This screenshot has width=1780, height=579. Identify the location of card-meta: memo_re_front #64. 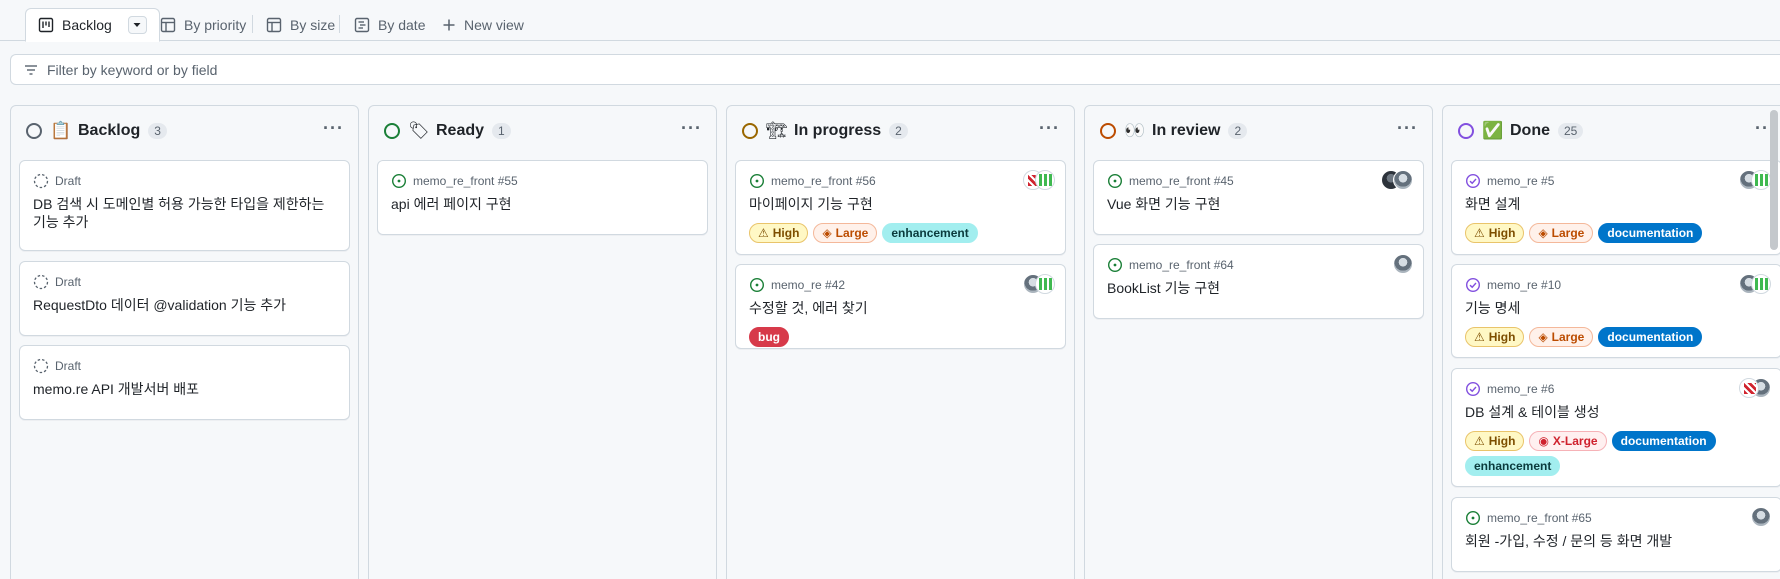
(1170, 265).